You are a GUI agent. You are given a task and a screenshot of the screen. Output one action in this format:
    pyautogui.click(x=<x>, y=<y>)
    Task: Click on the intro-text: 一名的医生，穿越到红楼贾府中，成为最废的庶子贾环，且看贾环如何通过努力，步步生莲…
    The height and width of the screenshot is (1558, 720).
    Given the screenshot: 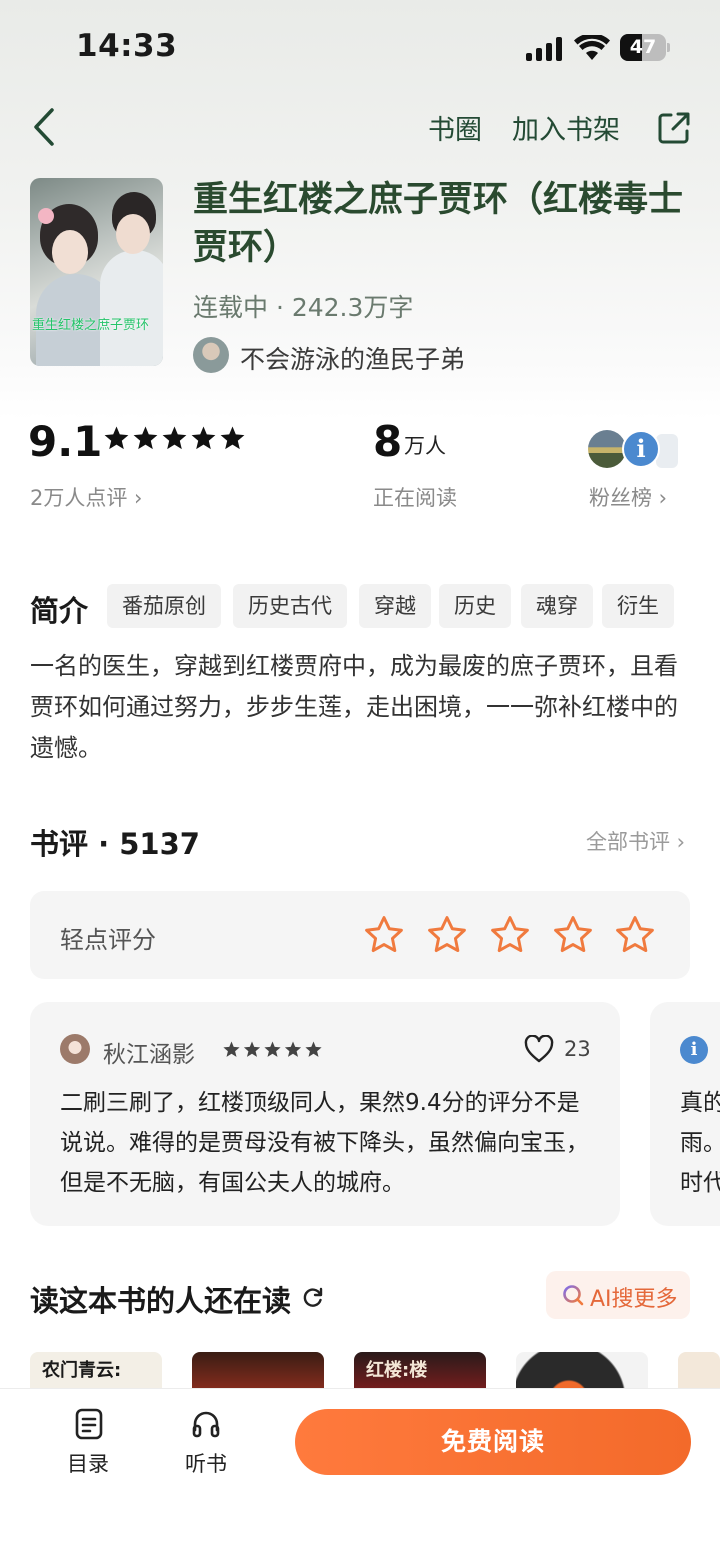 What is the action you would take?
    pyautogui.click(x=364, y=707)
    